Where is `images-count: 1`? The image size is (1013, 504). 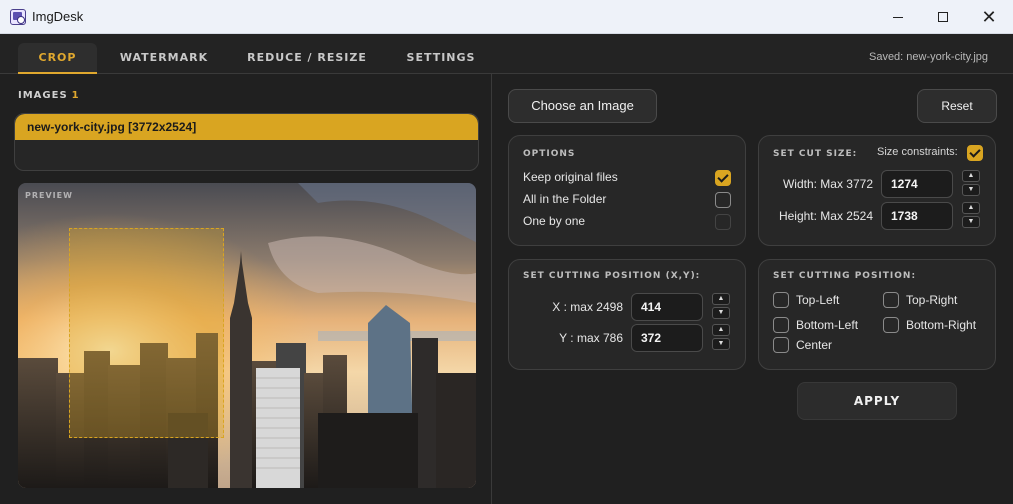 images-count: 1 is located at coordinates (75, 95).